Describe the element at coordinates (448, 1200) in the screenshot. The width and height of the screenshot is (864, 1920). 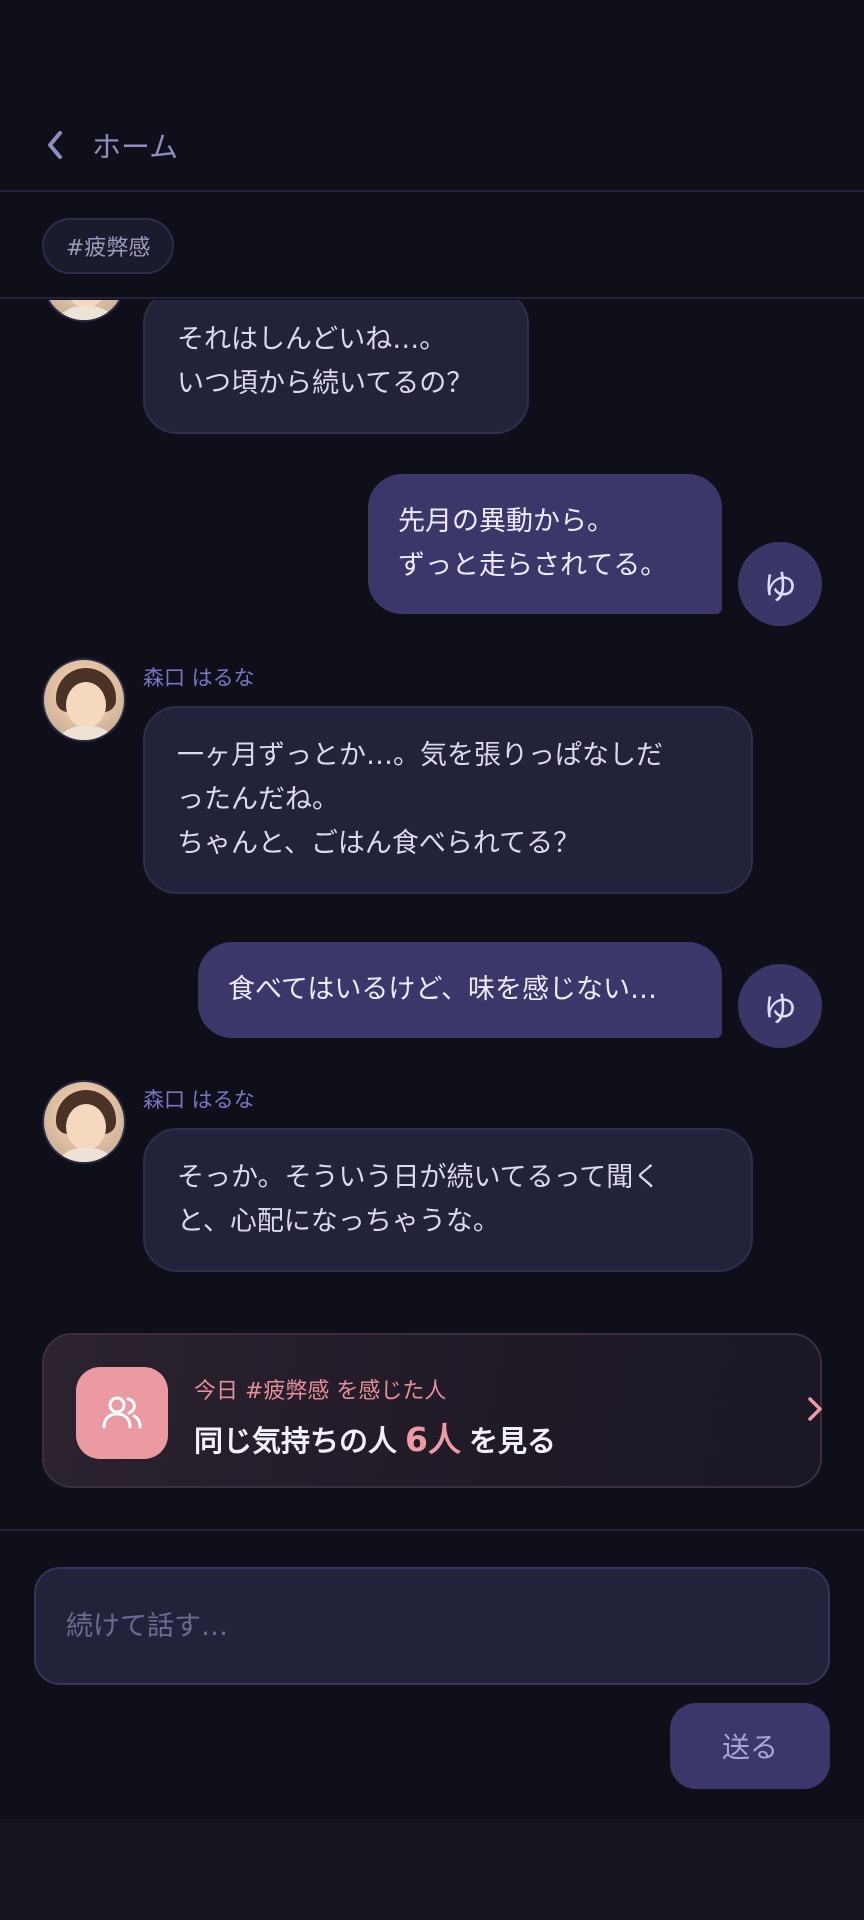
I see `message-bubble-partner: そっか。そういう日が続いてるって聞く と、心配になっちゃうな。` at that location.